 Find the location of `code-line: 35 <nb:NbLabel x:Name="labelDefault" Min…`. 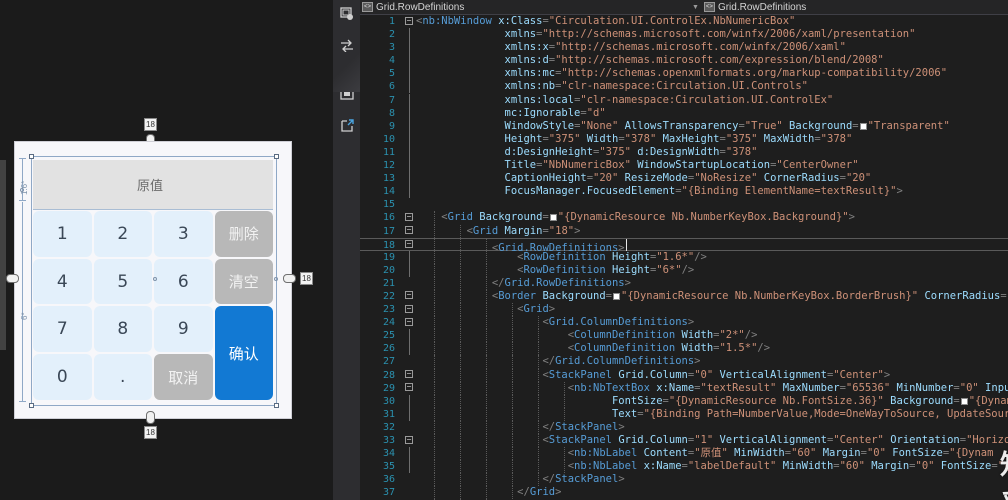

code-line: 35 <nb:NbLabel x:Name="labelDefault" Min… is located at coordinates (684, 467).